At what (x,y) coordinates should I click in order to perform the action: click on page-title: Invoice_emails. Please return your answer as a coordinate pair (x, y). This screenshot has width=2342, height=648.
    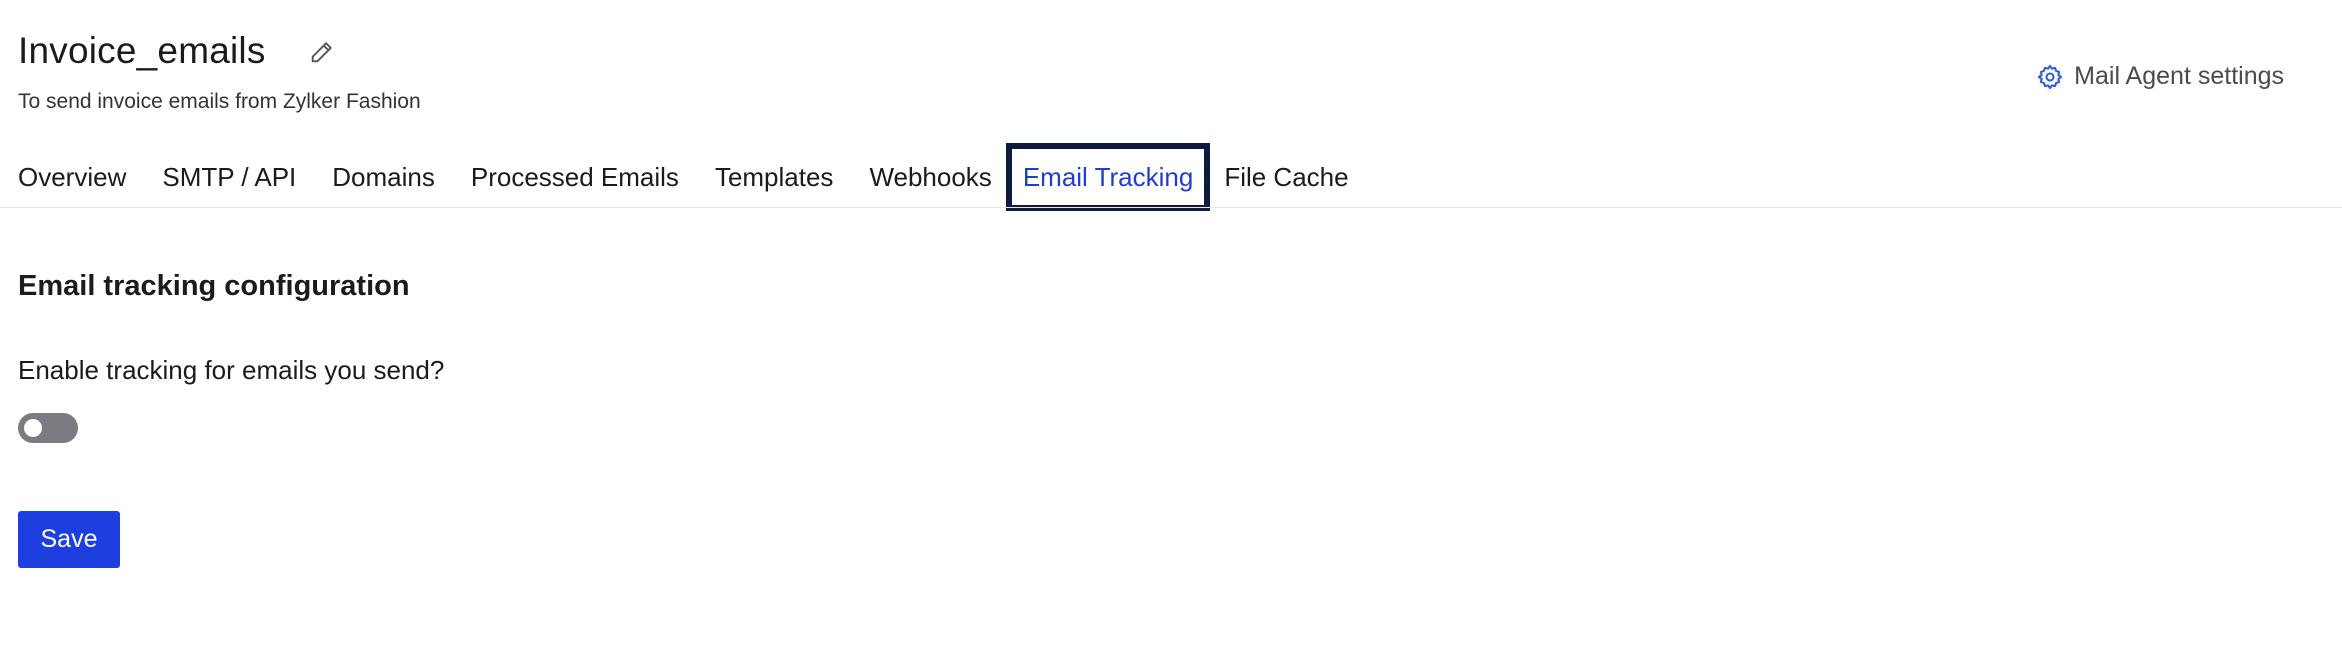
    Looking at the image, I should click on (142, 50).